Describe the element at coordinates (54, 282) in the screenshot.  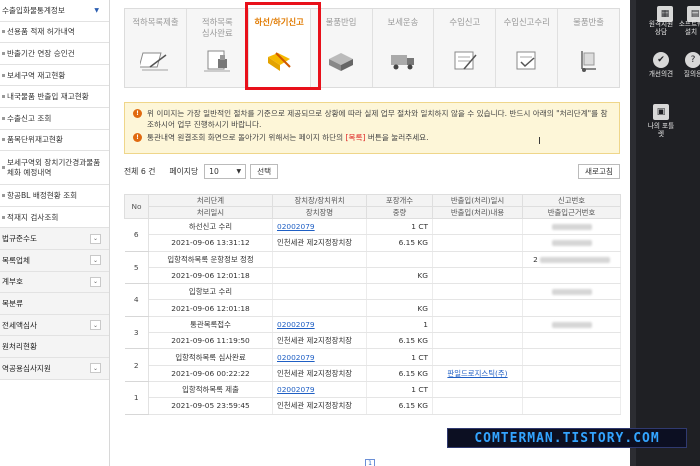
I see `sidebar-group-code: 계부호 ⌄` at that location.